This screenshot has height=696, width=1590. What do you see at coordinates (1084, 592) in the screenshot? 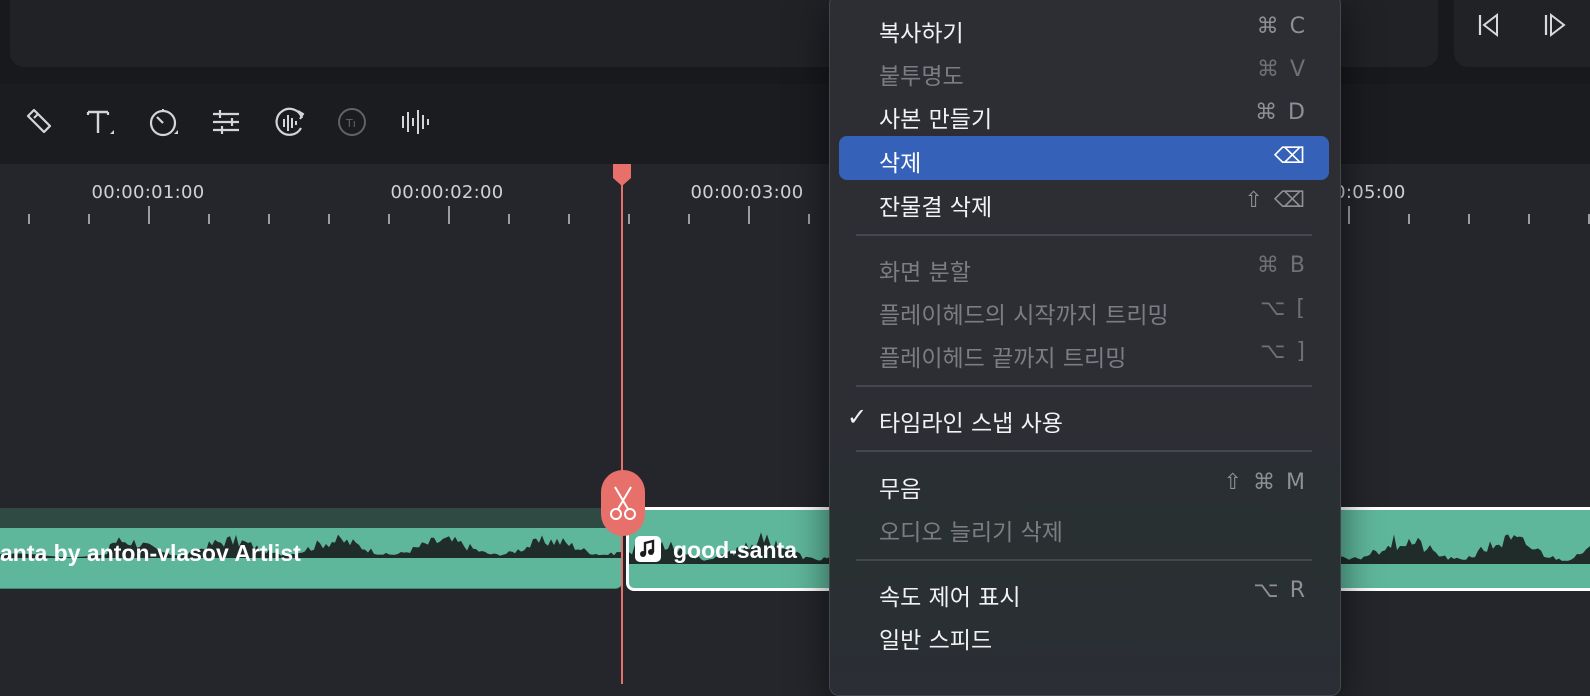
I see `menu-item-speed-control: 속도 제어 표시 ⌥ R` at bounding box center [1084, 592].